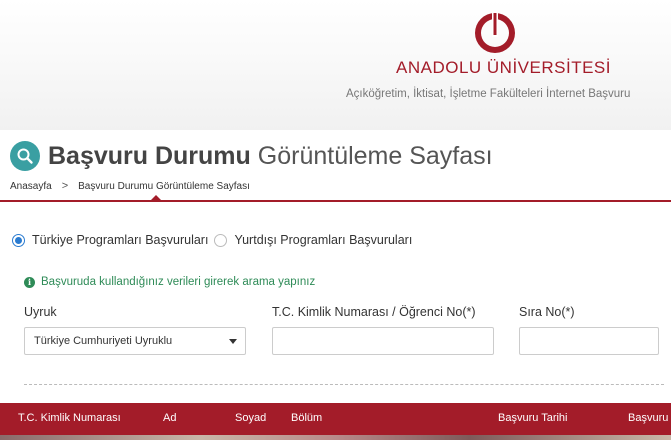  I want to click on column-header-tc: T.C. Kimlik Numarası, so click(69, 418).